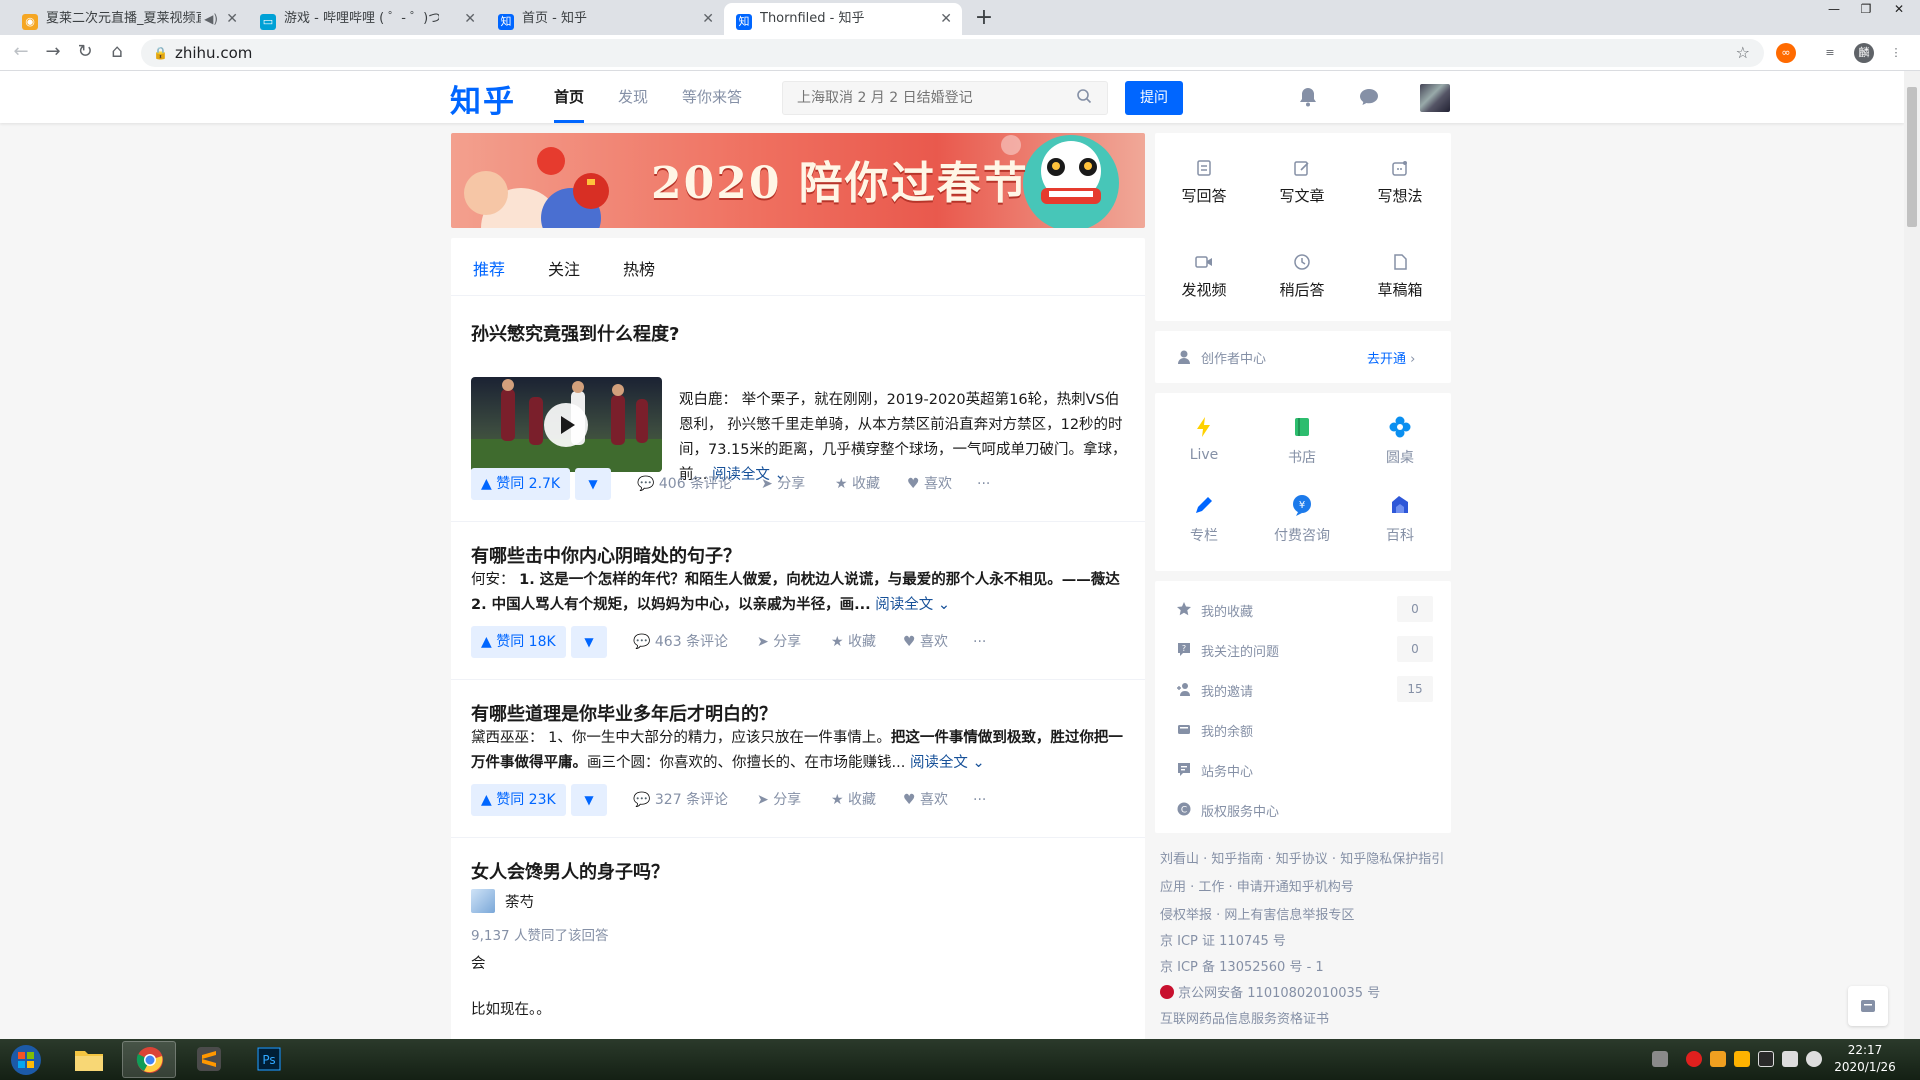  What do you see at coordinates (1303, 649) in the screenshot?
I see `menu-followed-questions: ? 我关注的问题 0` at bounding box center [1303, 649].